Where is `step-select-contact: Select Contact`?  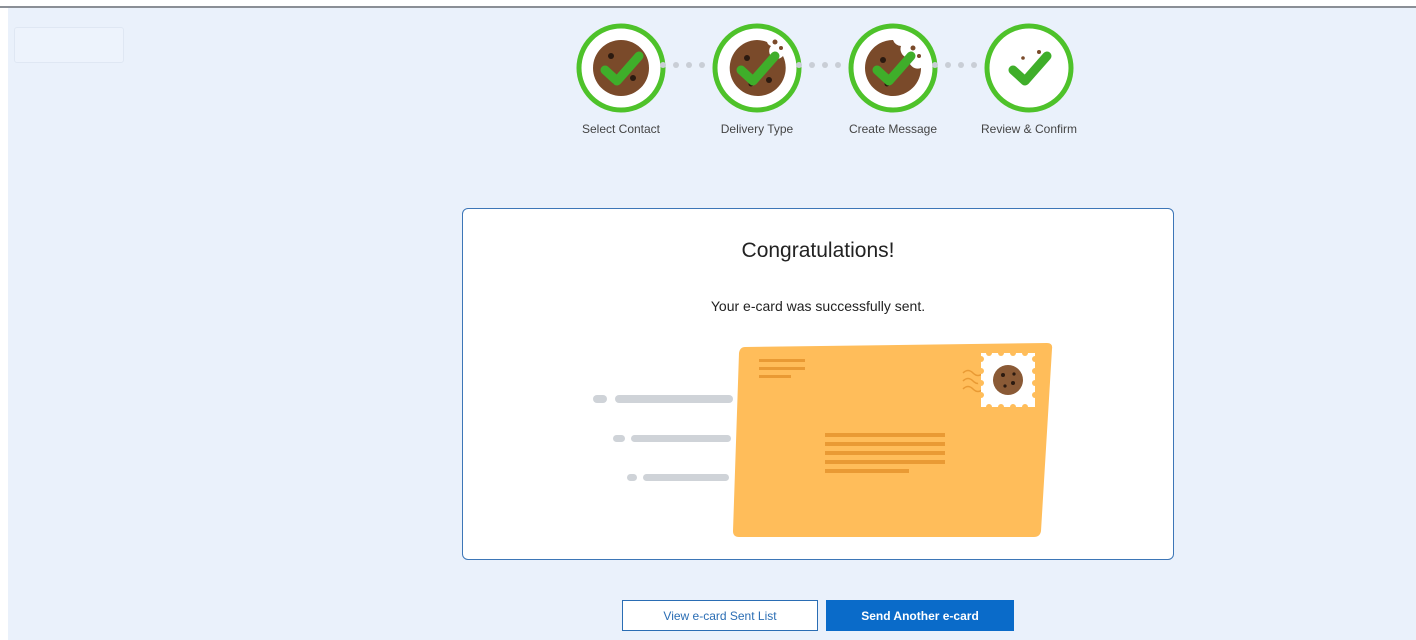
step-select-contact: Select Contact is located at coordinates (621, 79).